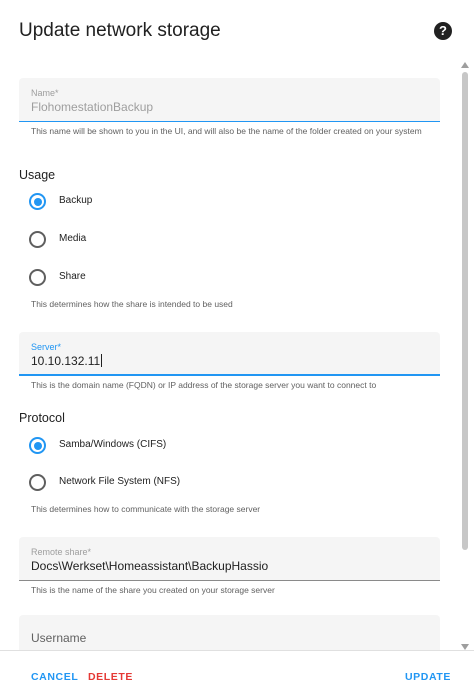 The width and height of the screenshot is (474, 697). What do you see at coordinates (237, 31) in the screenshot?
I see `dialog-header: Update network storage ?` at bounding box center [237, 31].